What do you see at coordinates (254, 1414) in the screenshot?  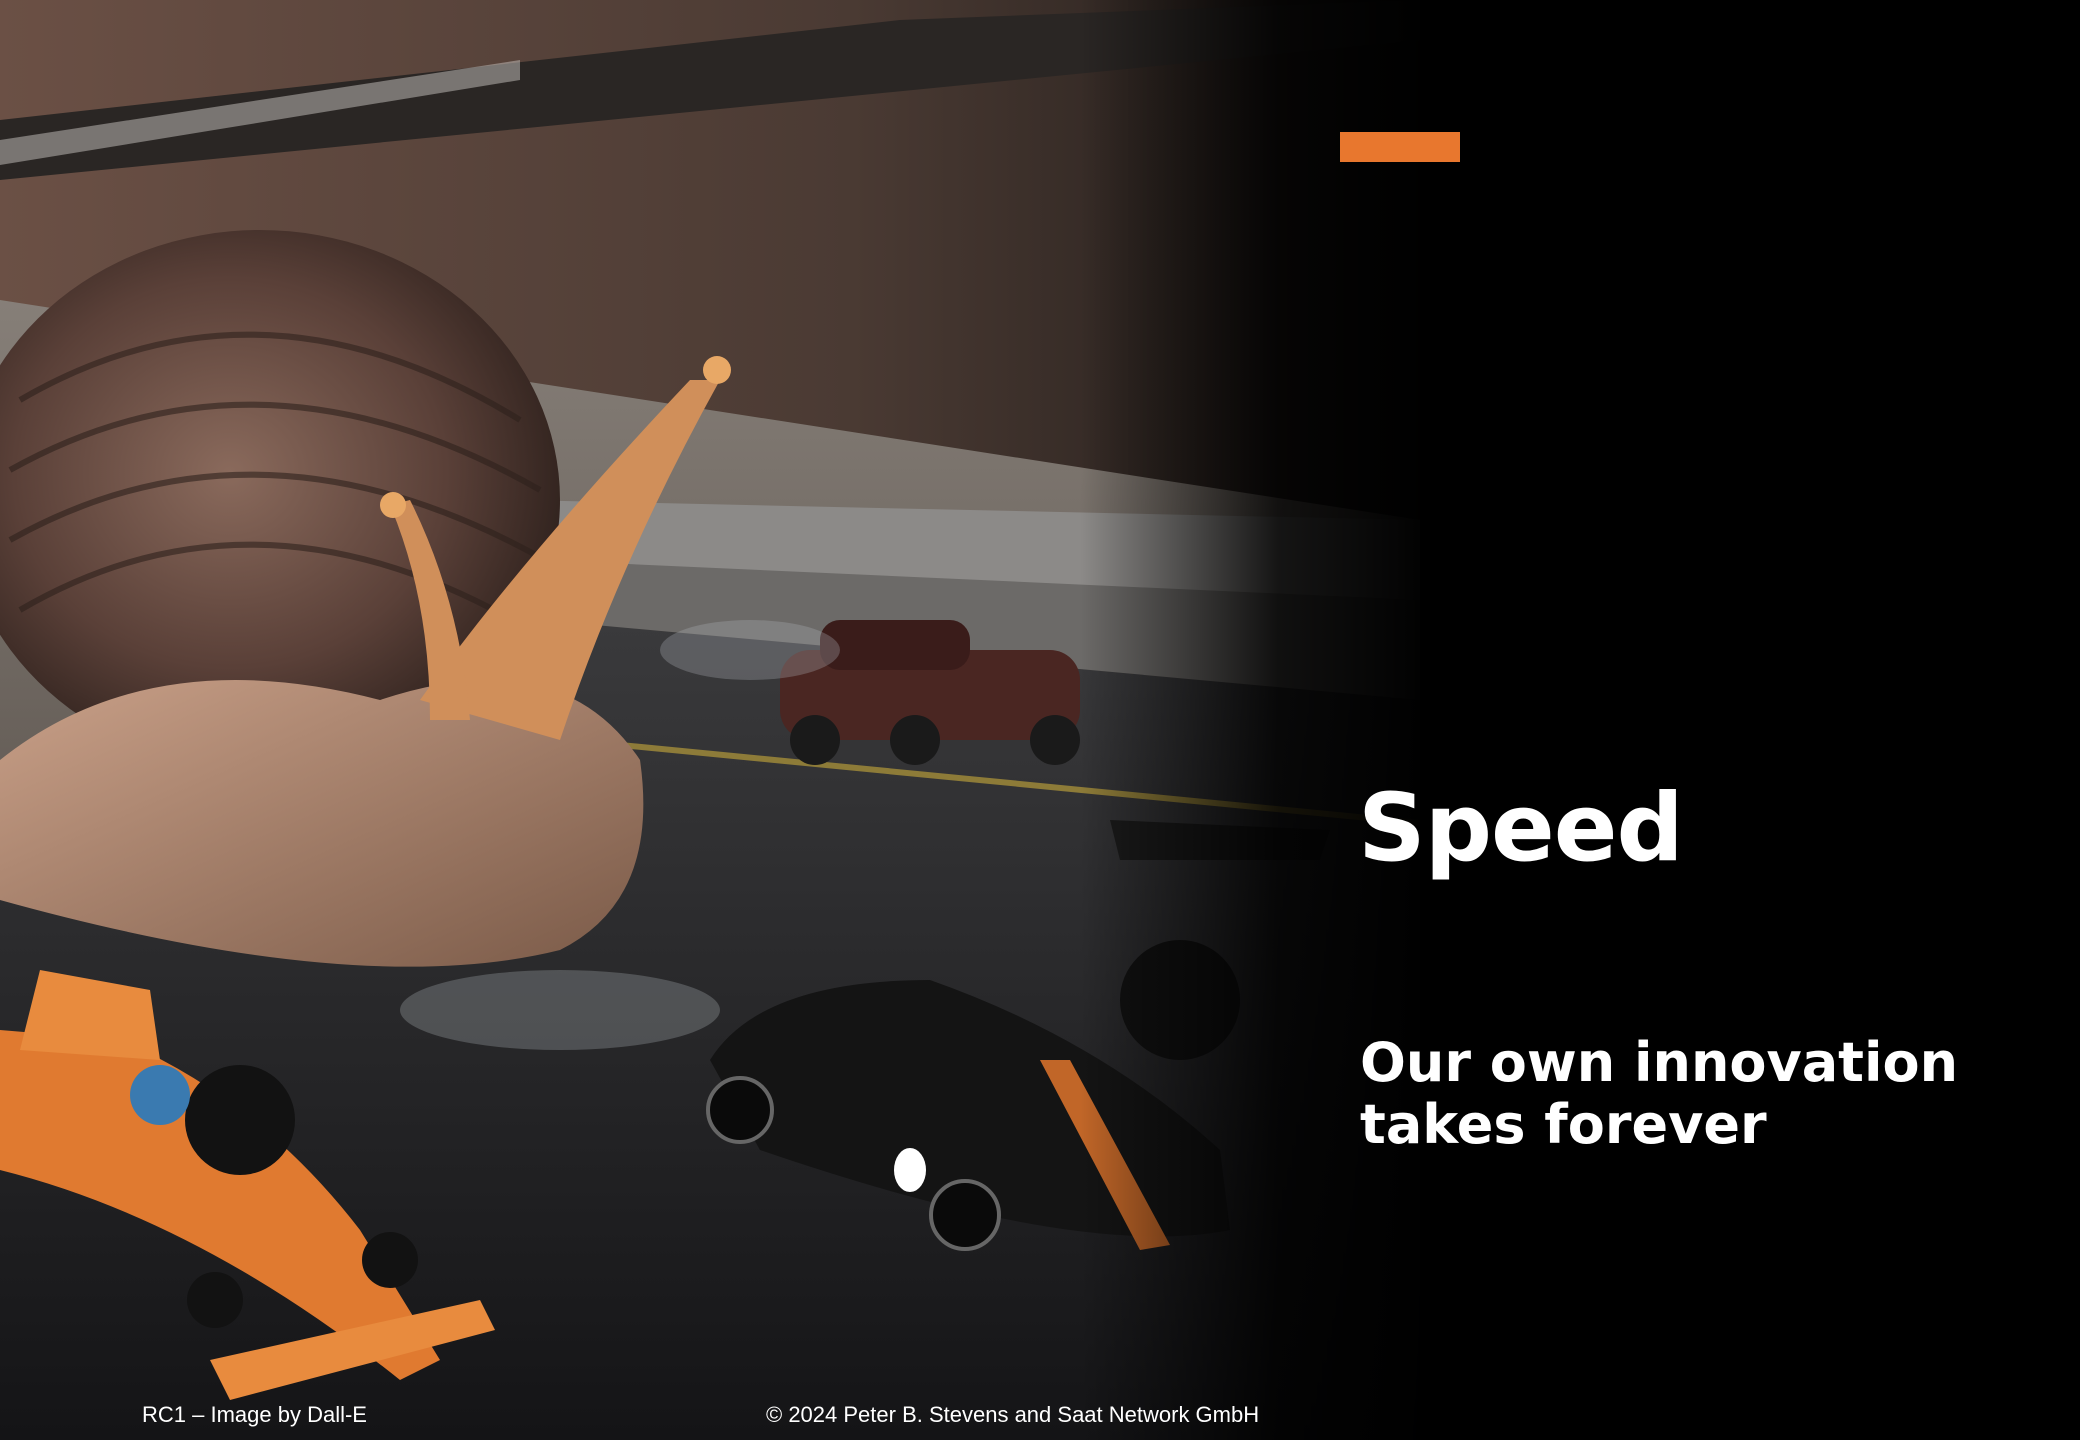 I see `image-caption: RC1 – Image by Dall-E` at bounding box center [254, 1414].